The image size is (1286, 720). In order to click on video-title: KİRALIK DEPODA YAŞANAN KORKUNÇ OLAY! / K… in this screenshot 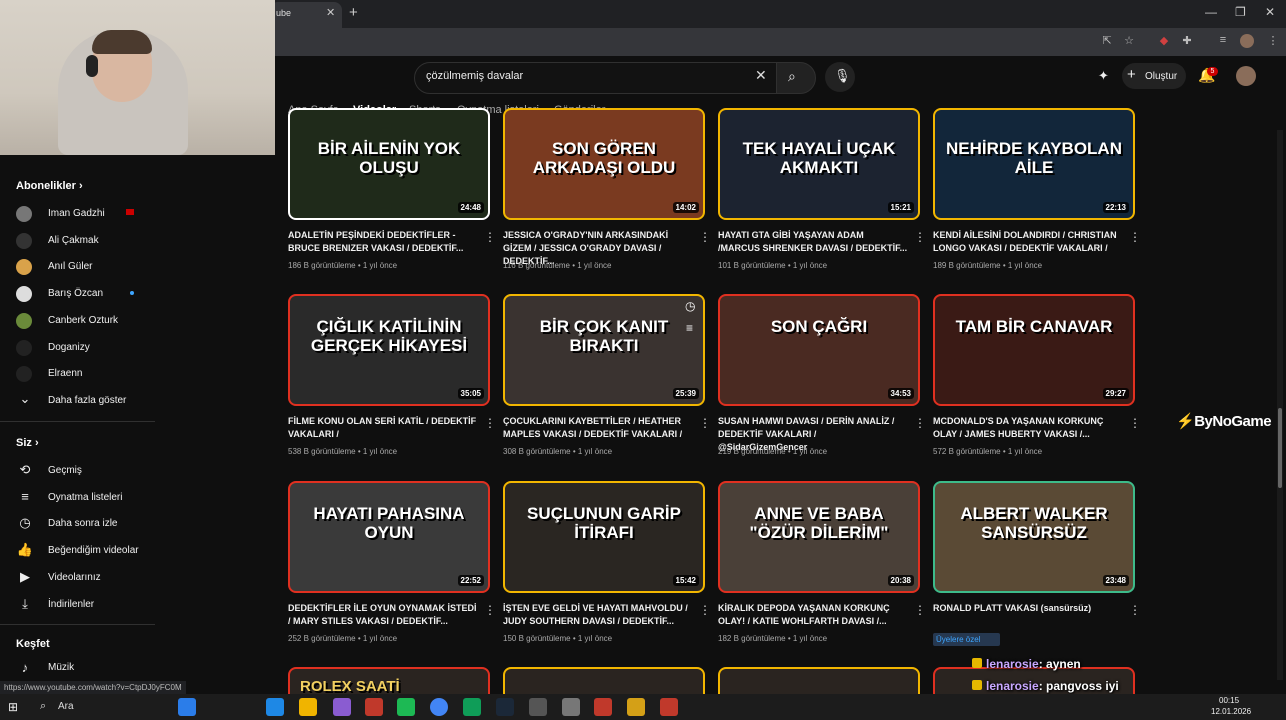, I will do `click(813, 615)`.